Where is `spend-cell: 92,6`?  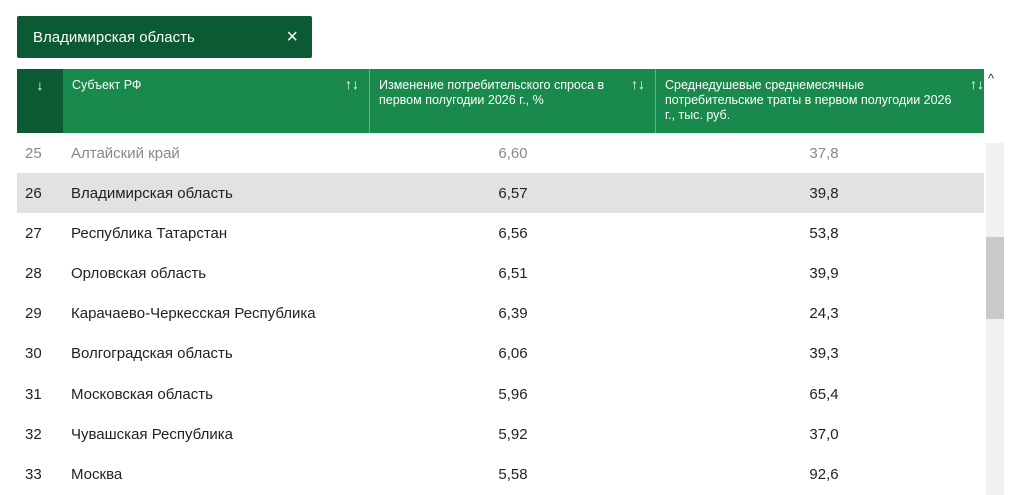 spend-cell: 92,6 is located at coordinates (824, 474).